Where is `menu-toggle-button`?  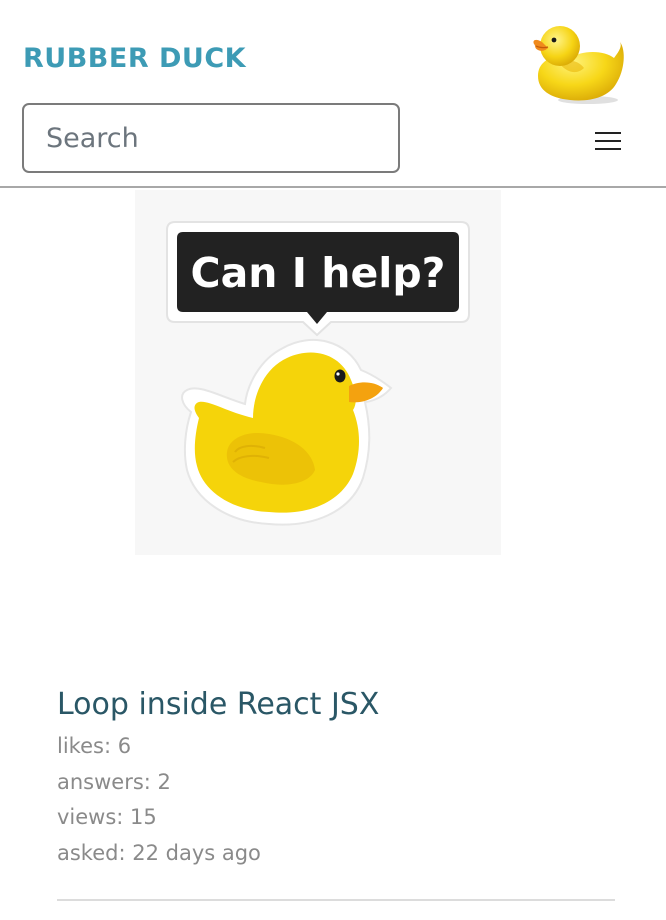
menu-toggle-button is located at coordinates (608, 142).